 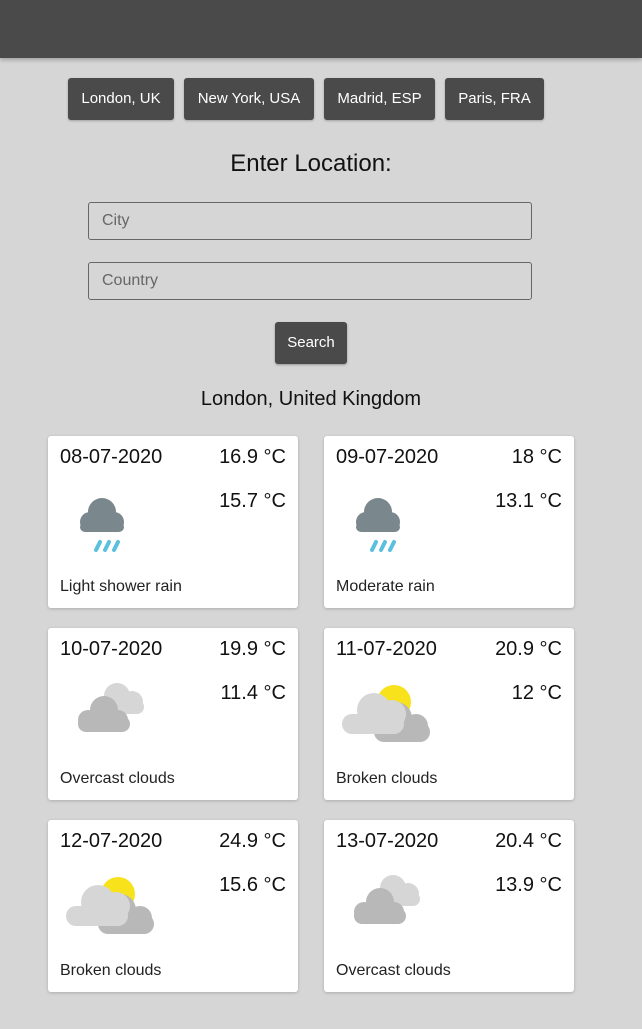 What do you see at coordinates (310, 281) in the screenshot?
I see `country-input` at bounding box center [310, 281].